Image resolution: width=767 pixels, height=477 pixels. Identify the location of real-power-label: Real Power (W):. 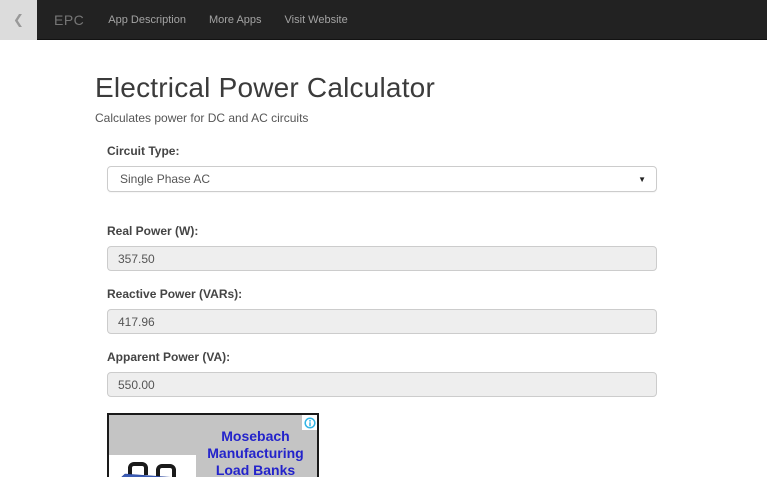
(153, 231).